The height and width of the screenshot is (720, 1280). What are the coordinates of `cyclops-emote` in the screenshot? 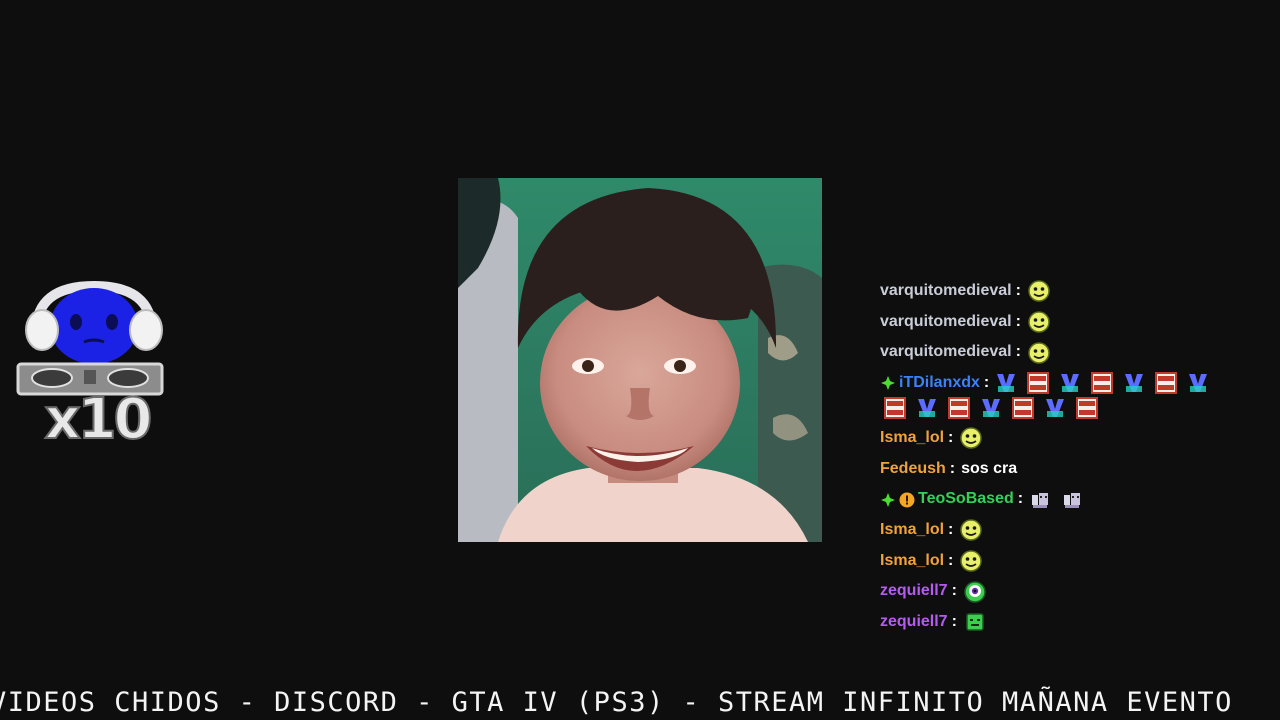 It's located at (975, 592).